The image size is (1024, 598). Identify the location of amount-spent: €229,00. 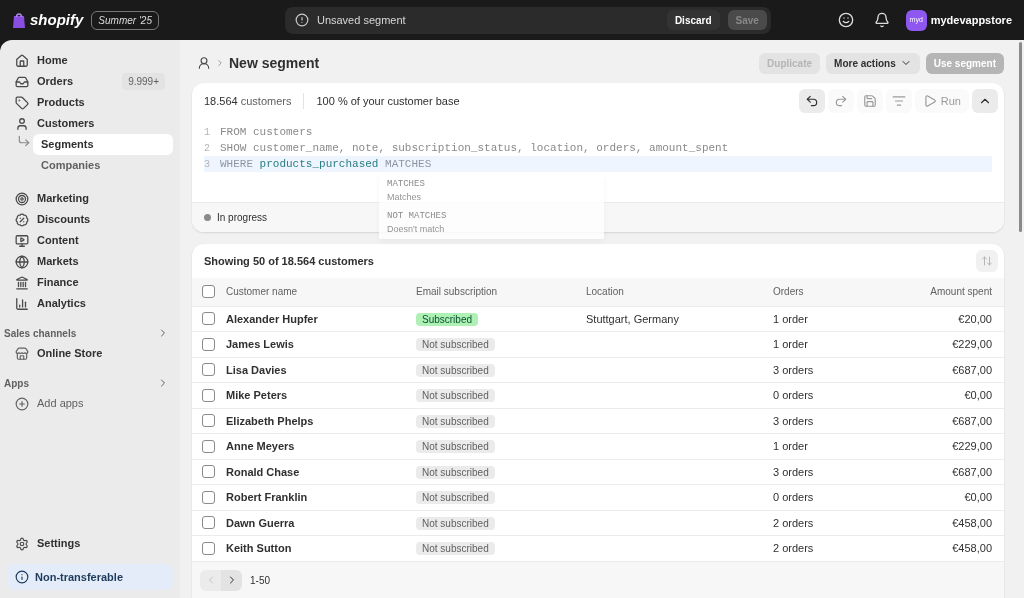
(972, 344).